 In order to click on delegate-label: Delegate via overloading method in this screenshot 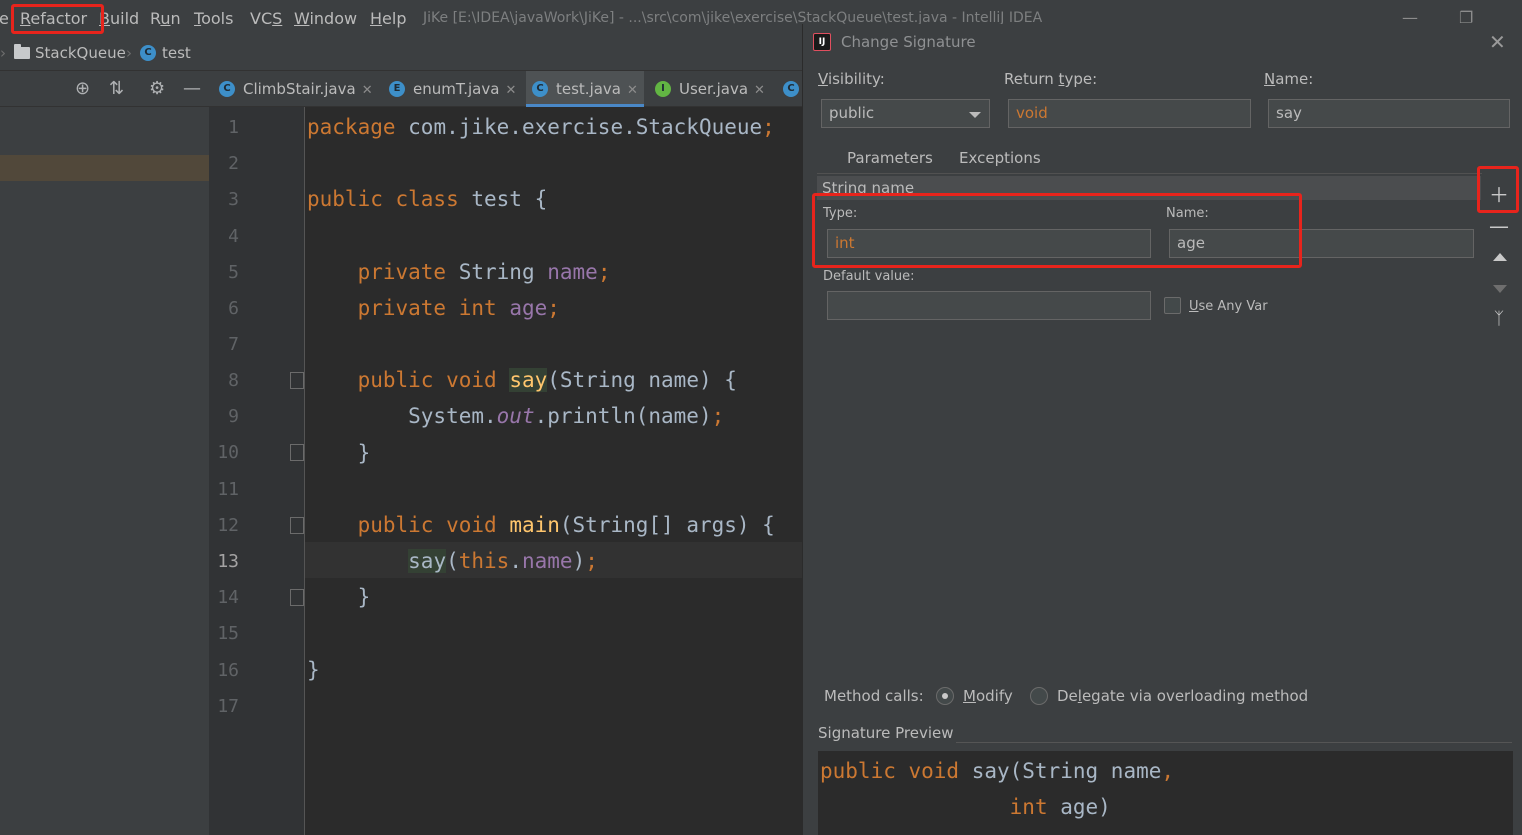, I will do `click(1182, 696)`.